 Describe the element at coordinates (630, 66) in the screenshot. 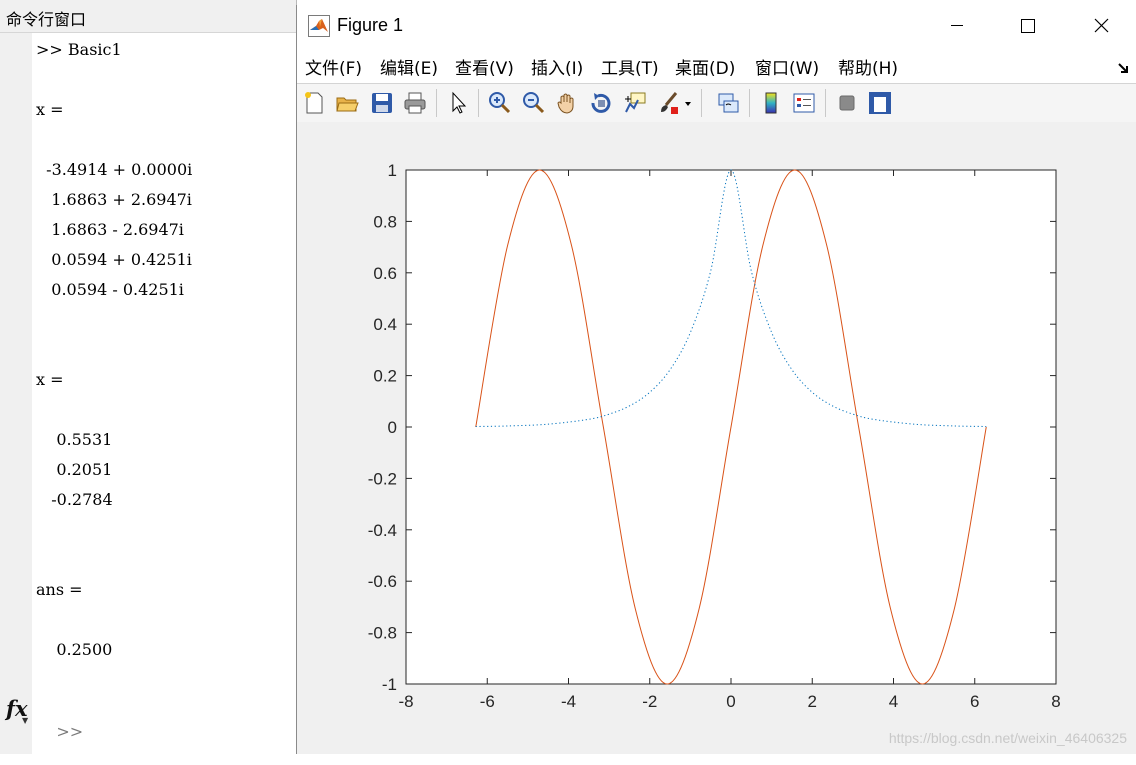

I see `menu-tools: 工具(T)` at that location.